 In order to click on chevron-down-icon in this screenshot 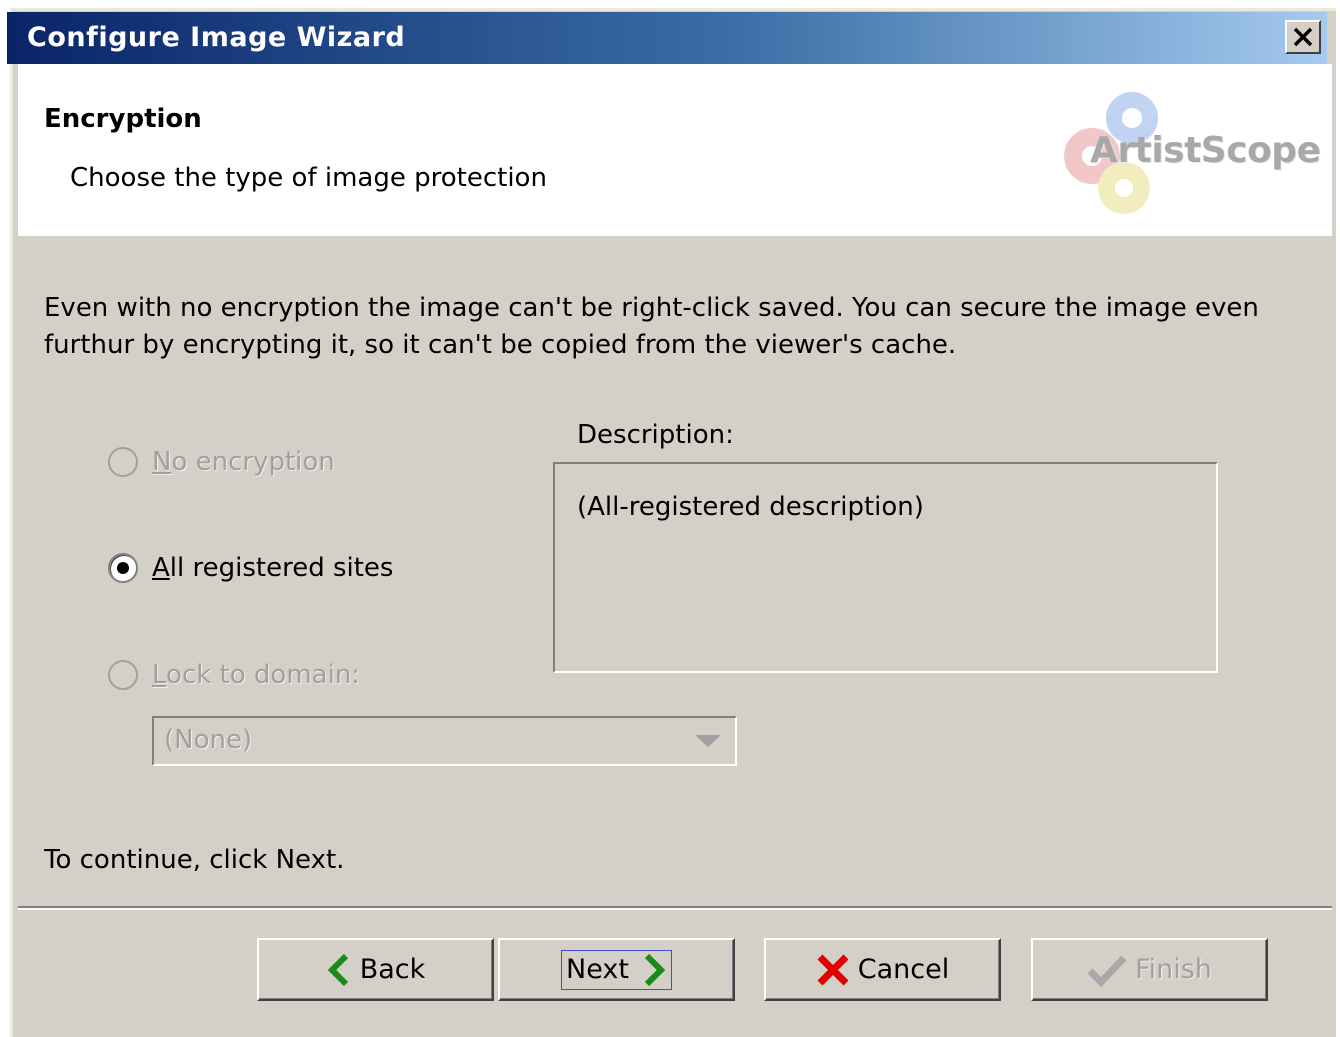, I will do `click(708, 741)`.